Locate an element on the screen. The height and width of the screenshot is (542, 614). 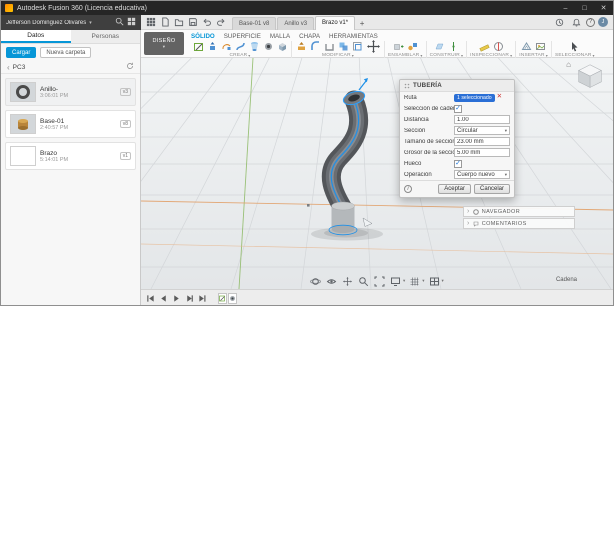
sketch-feature-marker is located at coordinates (222, 298).